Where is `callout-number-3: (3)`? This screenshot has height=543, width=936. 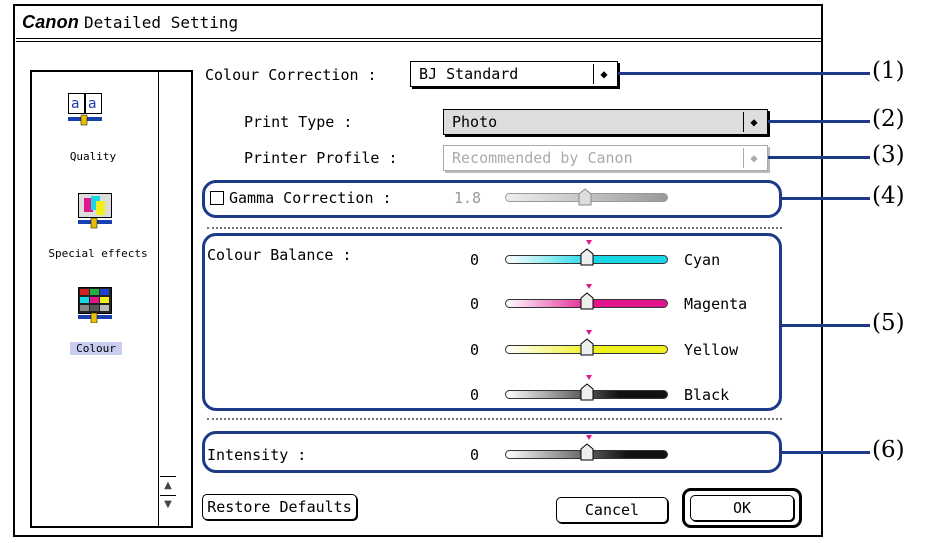
callout-number-3: (3) is located at coordinates (888, 155).